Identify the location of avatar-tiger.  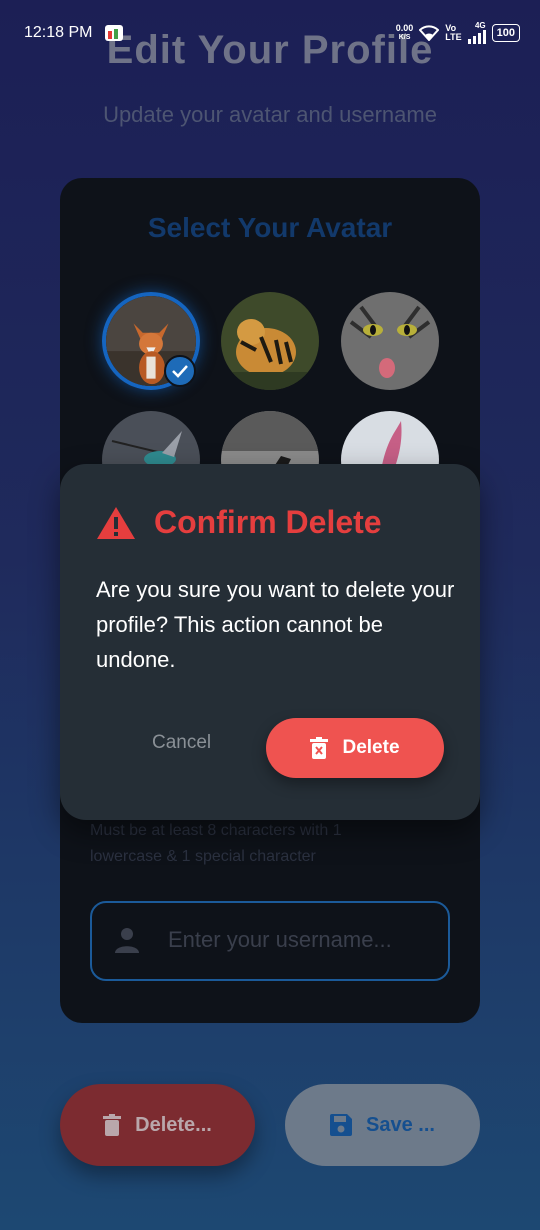
(270, 341).